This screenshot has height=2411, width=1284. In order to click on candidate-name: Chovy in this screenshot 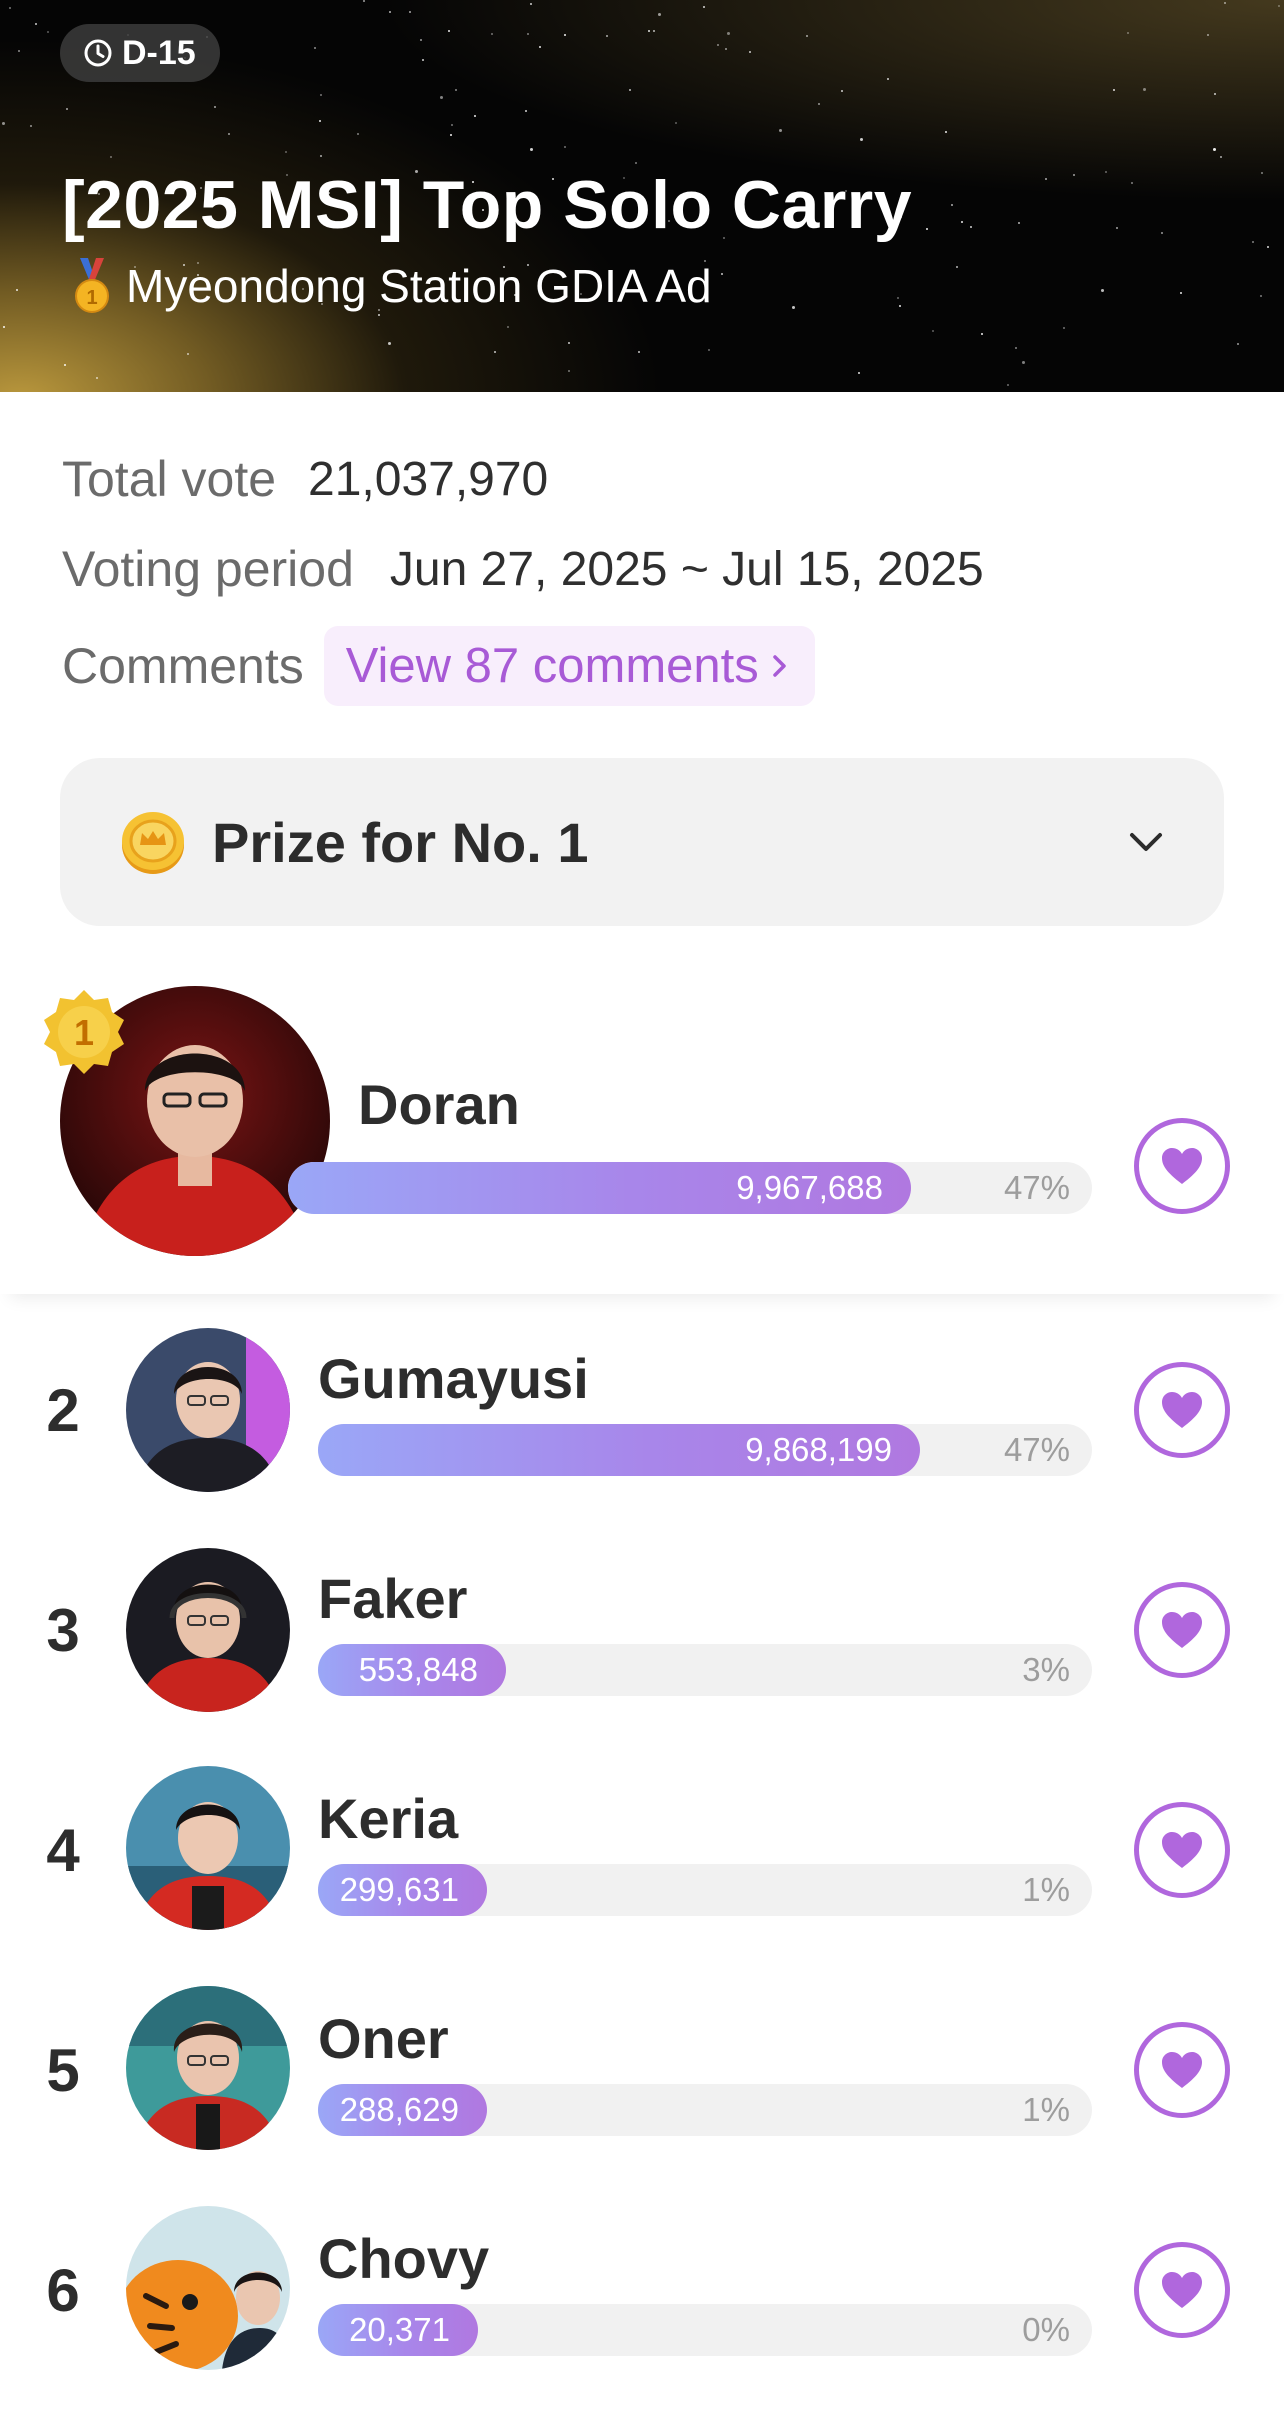, I will do `click(404, 2258)`.